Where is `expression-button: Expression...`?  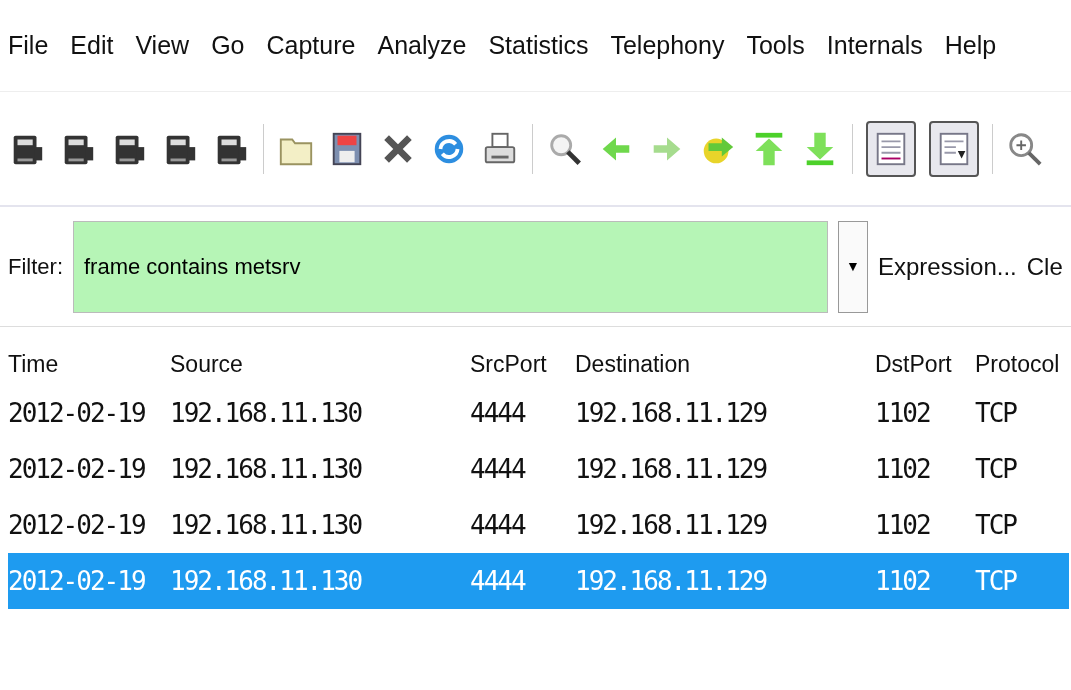
expression-button: Expression... is located at coordinates (947, 266).